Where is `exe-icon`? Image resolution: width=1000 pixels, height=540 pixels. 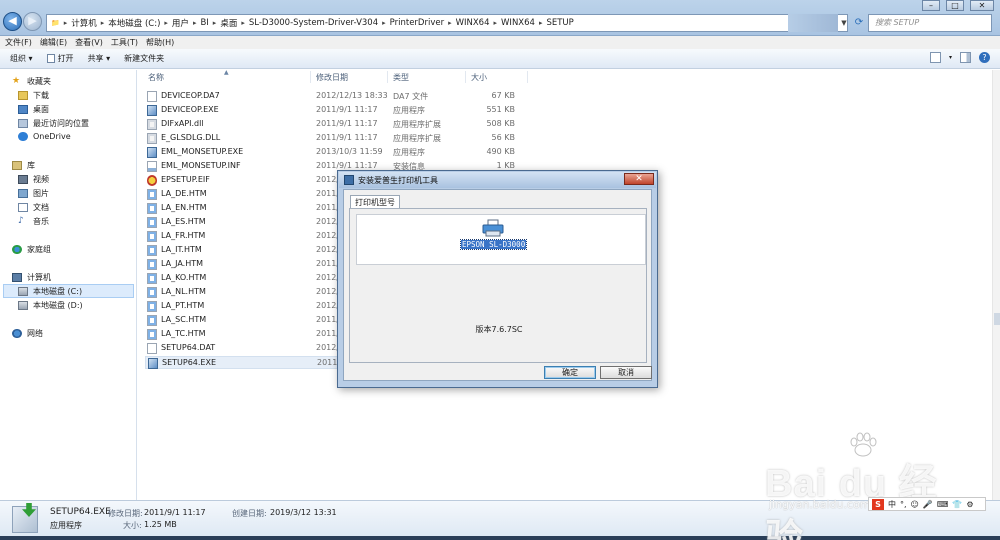 exe-icon is located at coordinates (153, 363).